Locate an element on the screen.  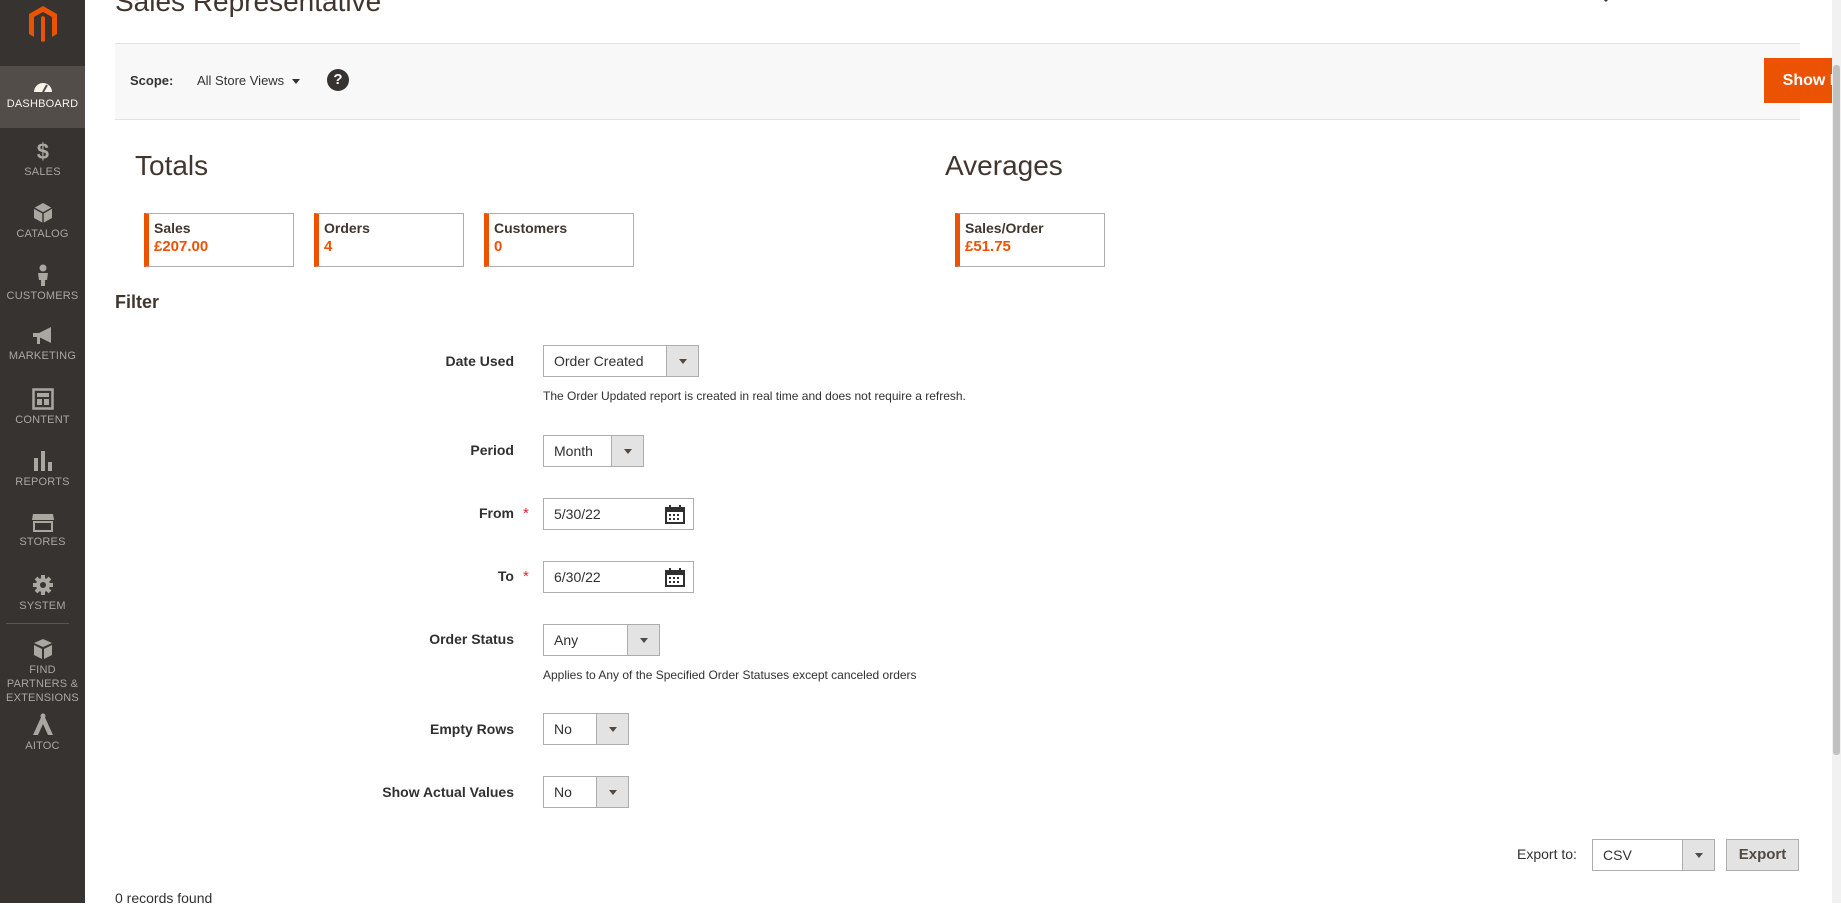
page-title: Sales Representative is located at coordinates (248, 8).